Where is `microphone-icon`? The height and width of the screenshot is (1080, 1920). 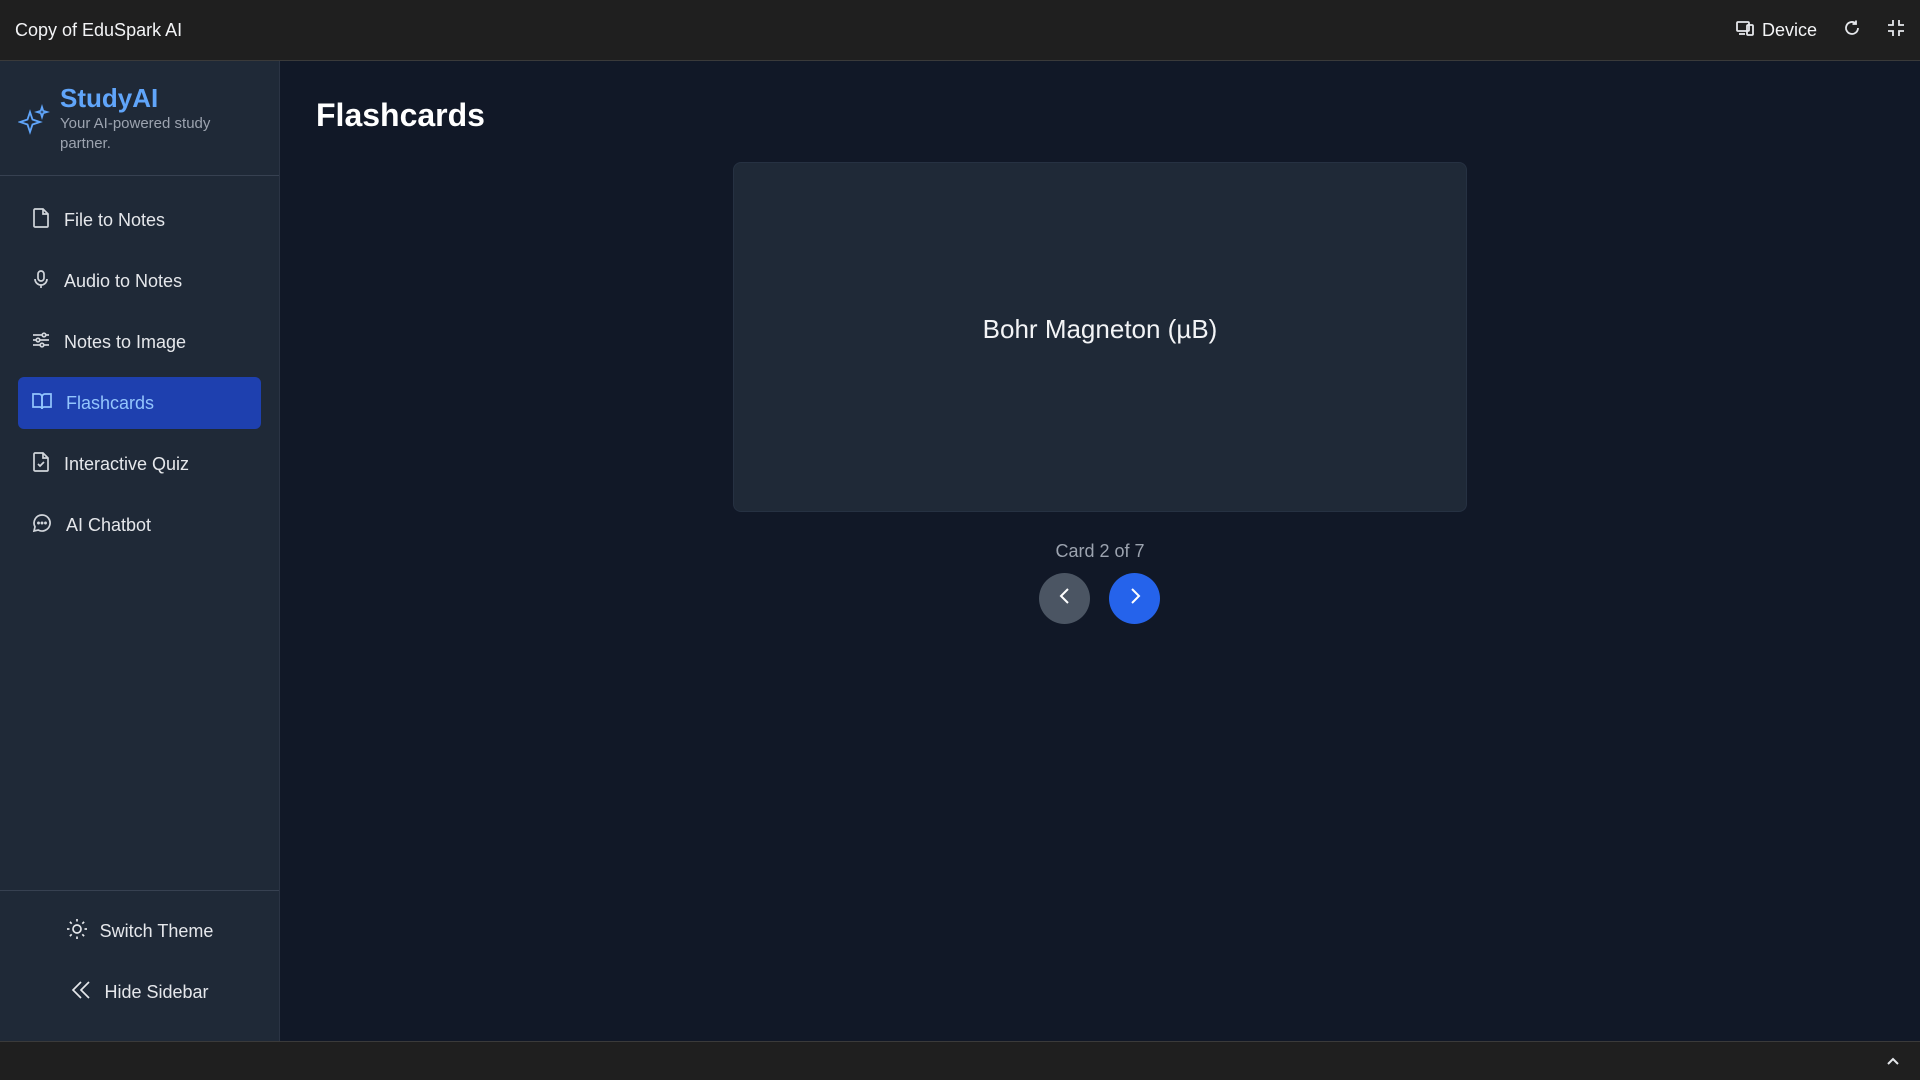 microphone-icon is located at coordinates (41, 281).